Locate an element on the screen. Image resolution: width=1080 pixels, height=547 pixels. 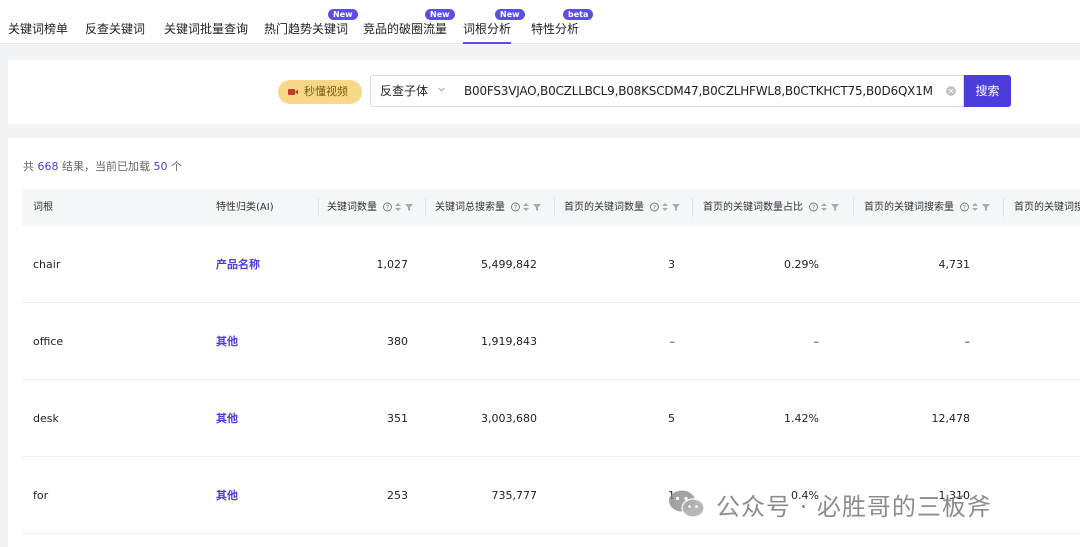
video-guide-button: 秒懂视频 is located at coordinates (320, 92).